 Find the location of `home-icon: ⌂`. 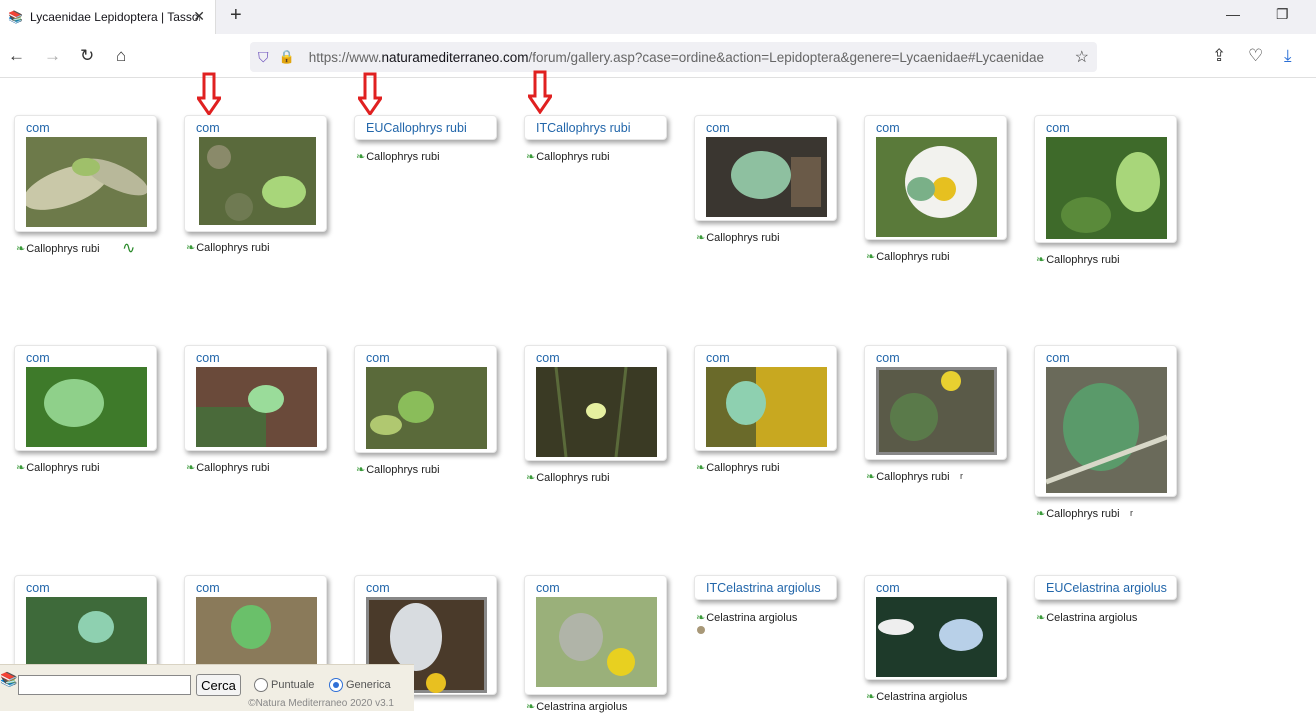

home-icon: ⌂ is located at coordinates (121, 56).